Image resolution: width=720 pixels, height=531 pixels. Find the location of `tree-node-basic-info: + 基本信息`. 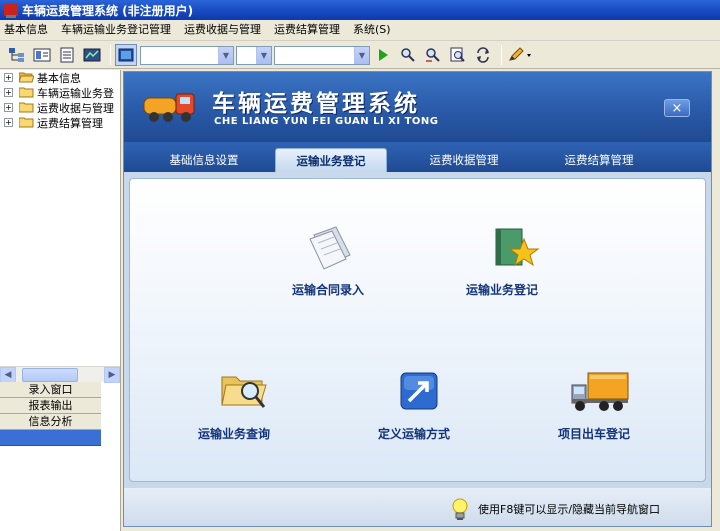

tree-node-basic-info: + 基本信息 is located at coordinates (60, 77).